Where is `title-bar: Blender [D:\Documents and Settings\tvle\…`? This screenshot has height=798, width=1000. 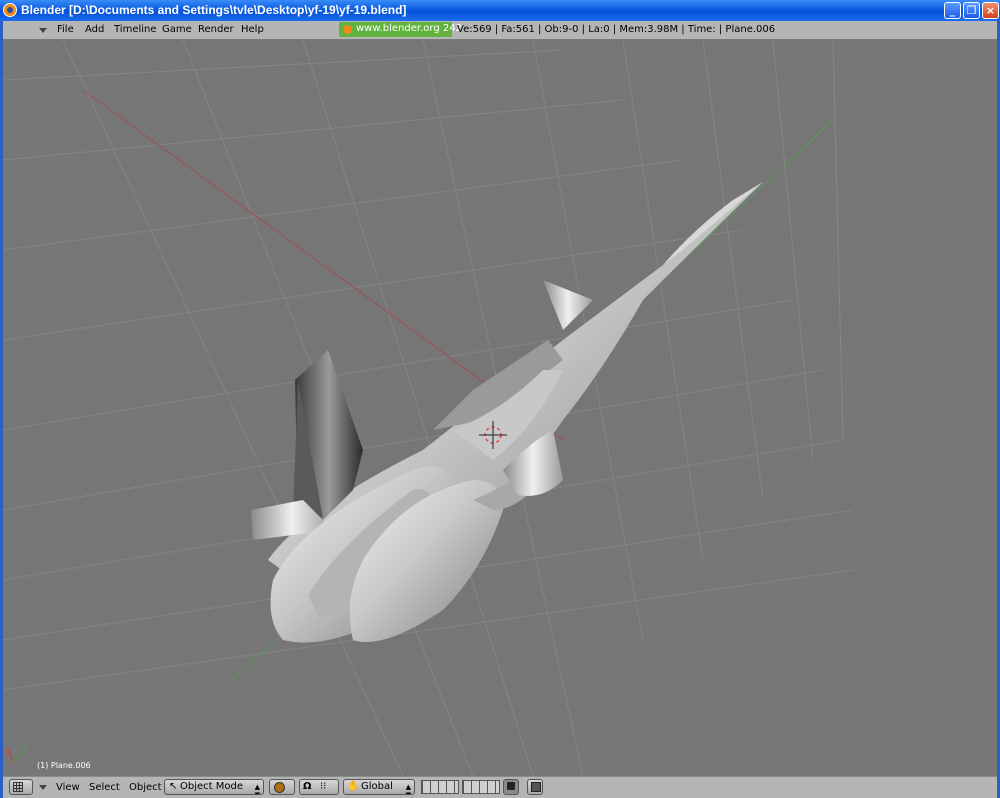
title-bar: Blender [D:\Documents and Settings\tvle\… is located at coordinates (500, 10).